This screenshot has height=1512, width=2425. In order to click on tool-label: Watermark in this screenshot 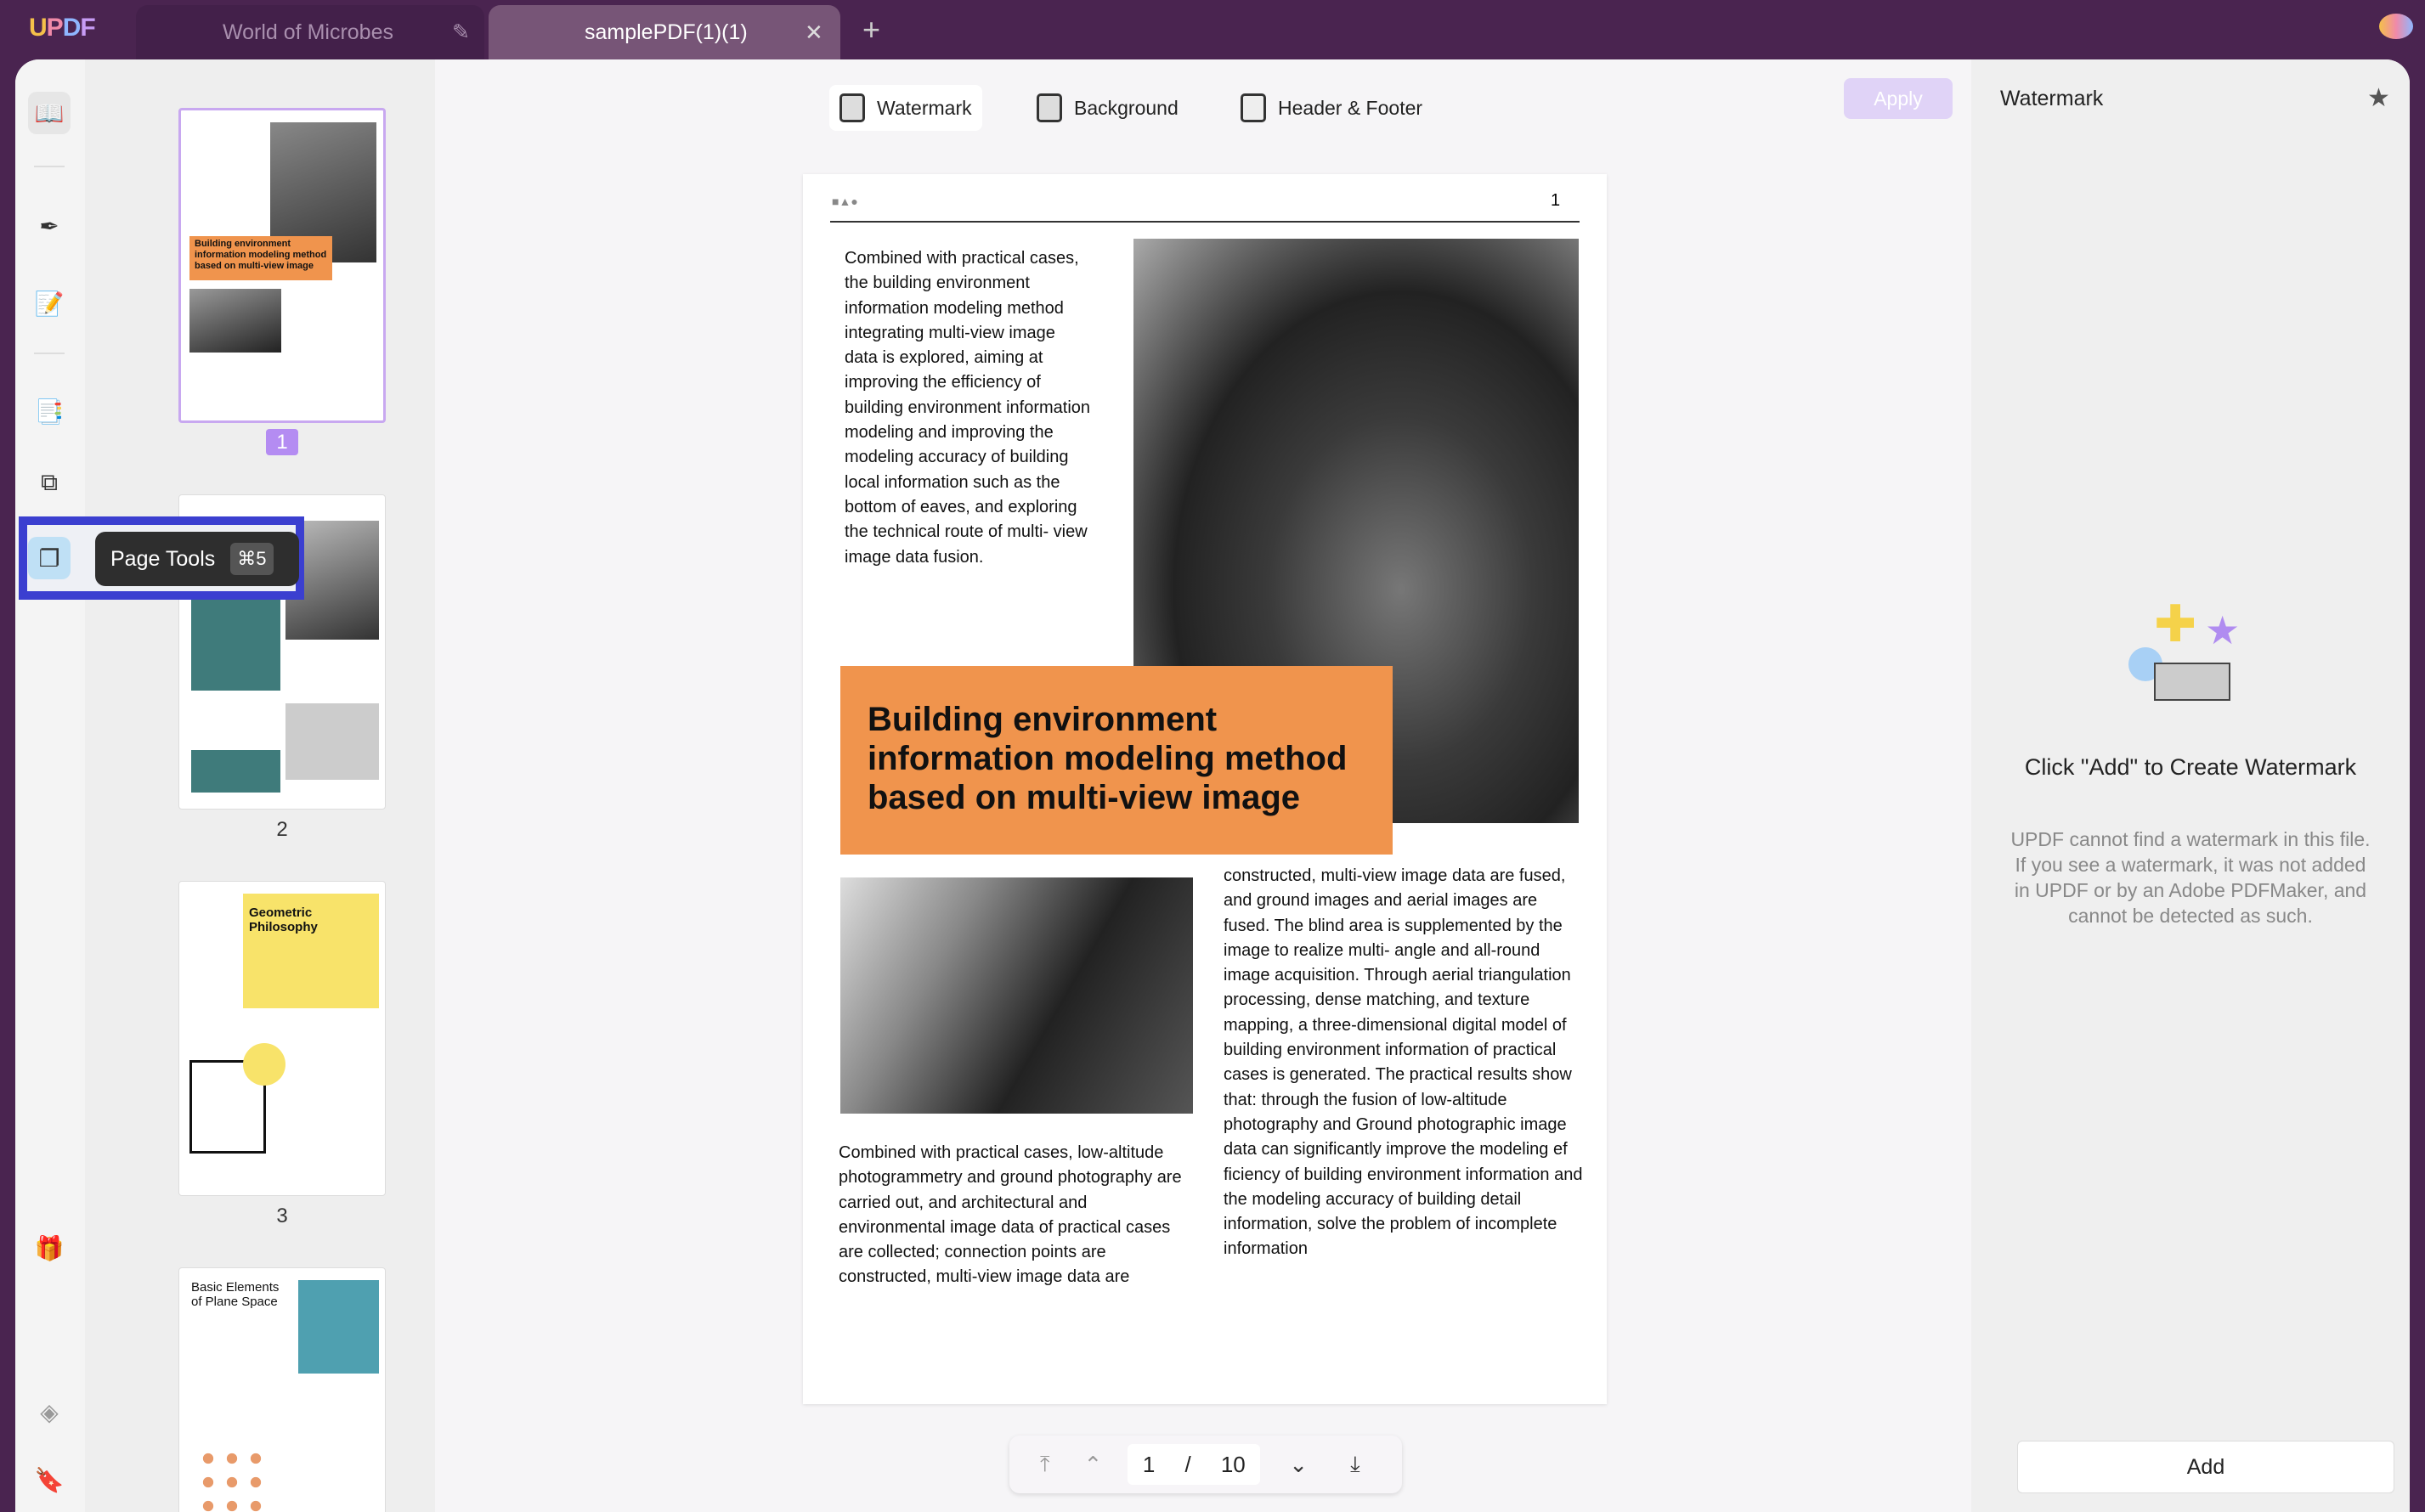, I will do `click(924, 107)`.